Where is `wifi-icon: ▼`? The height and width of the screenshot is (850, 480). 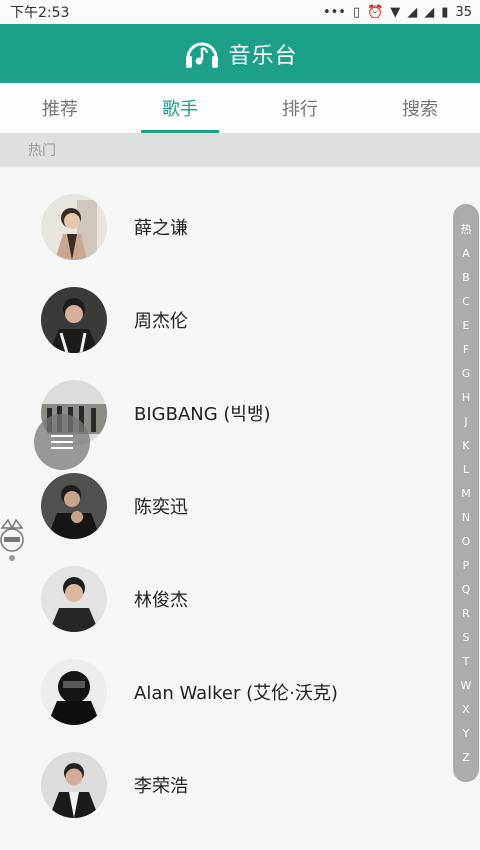 wifi-icon: ▼ is located at coordinates (395, 12).